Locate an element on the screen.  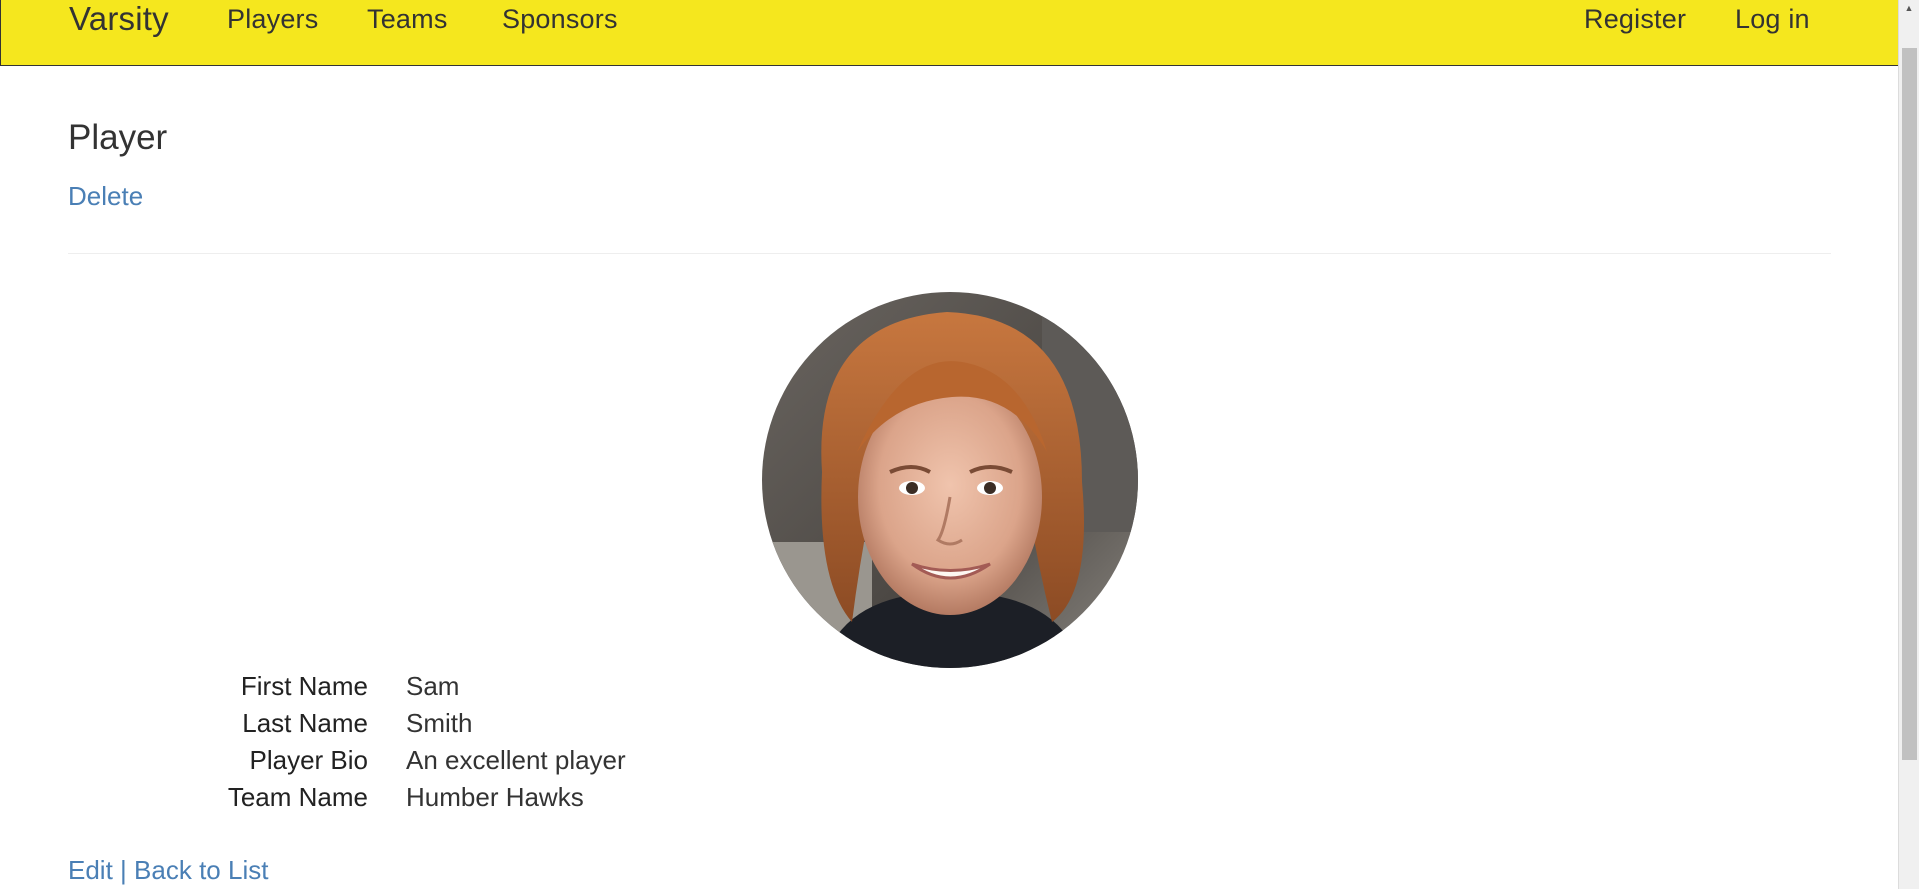
player-bio-value: An excellent player is located at coordinates (516, 760).